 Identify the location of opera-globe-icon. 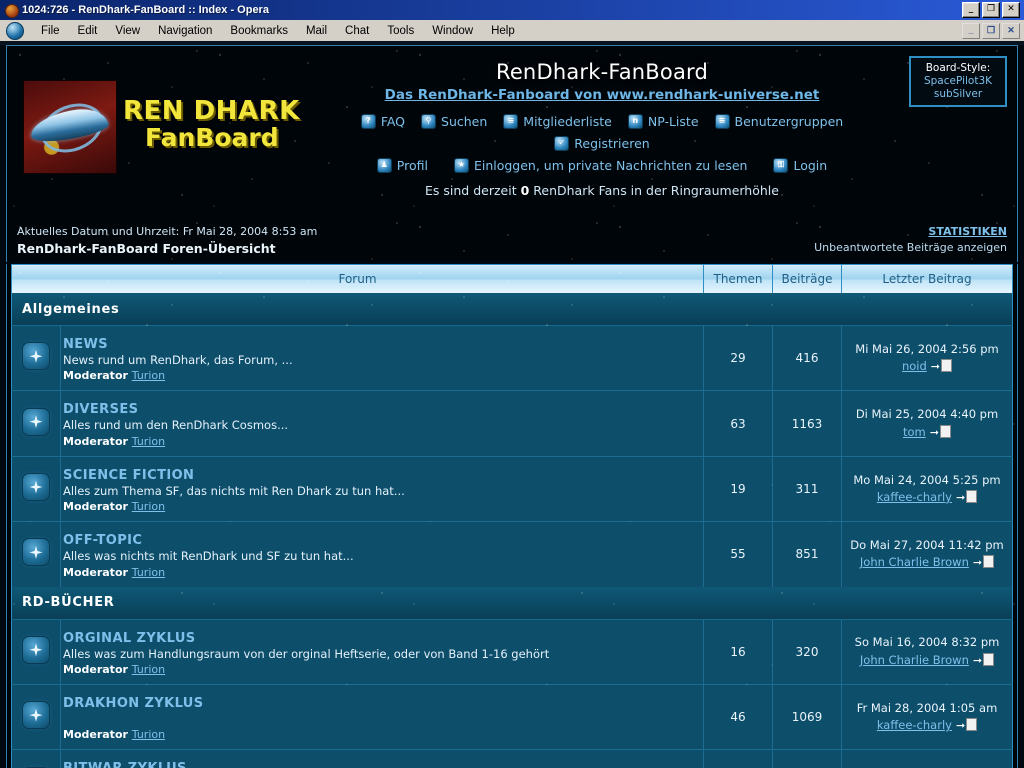
(11, 10).